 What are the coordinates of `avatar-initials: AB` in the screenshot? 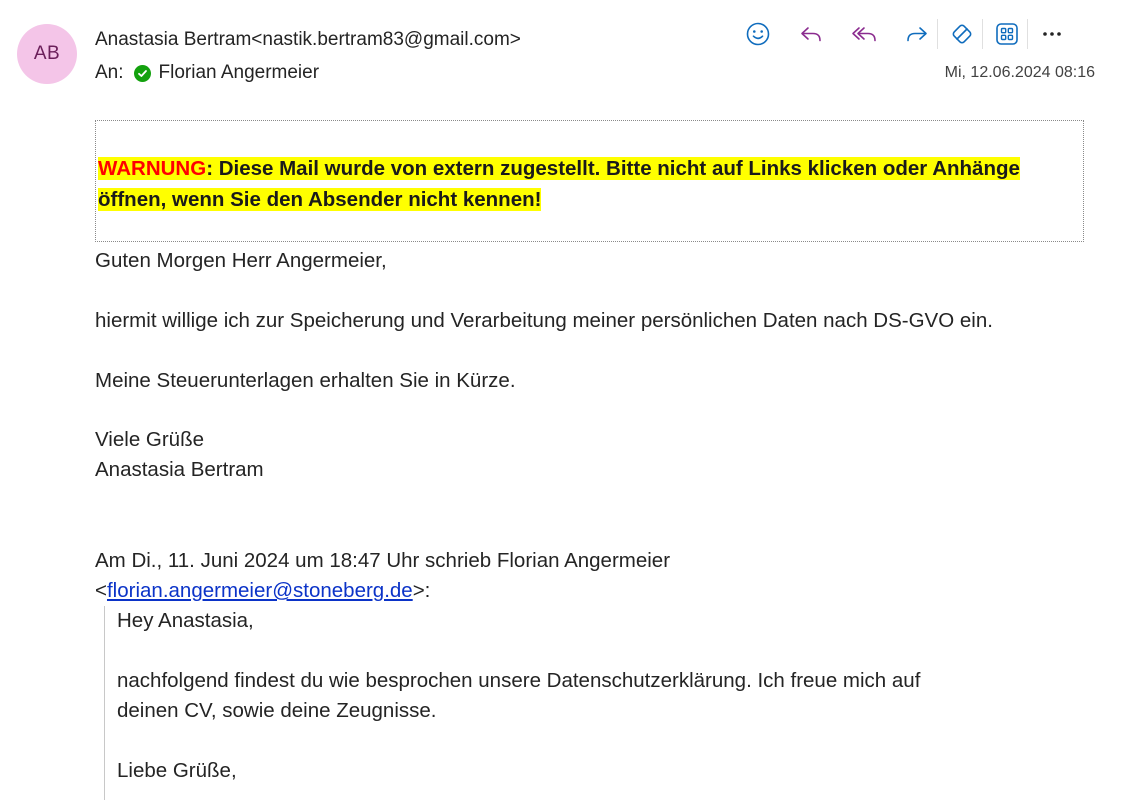 It's located at (47, 53).